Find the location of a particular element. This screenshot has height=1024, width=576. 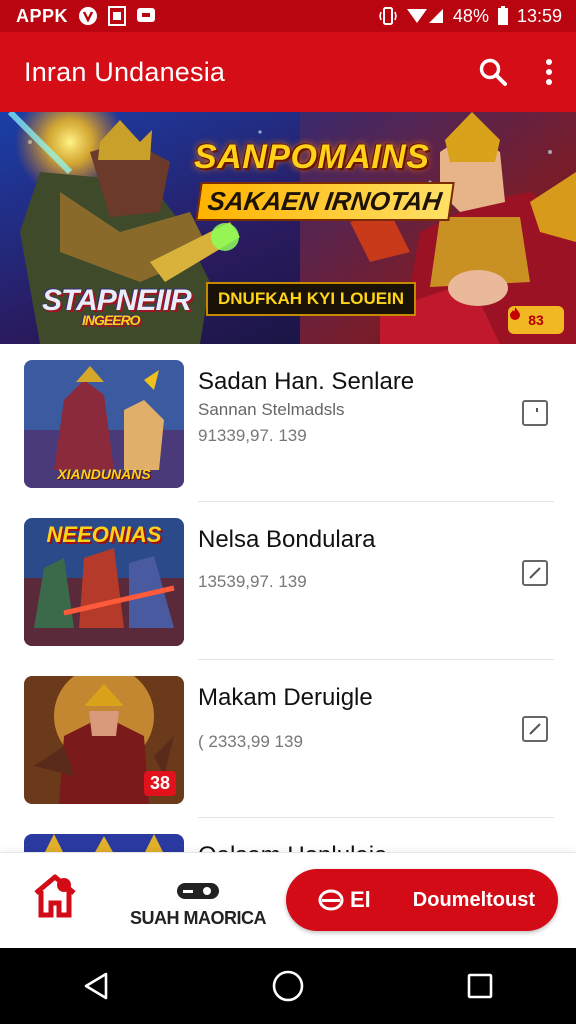

game-title: Sadan Han. Senlare is located at coordinates (306, 381).